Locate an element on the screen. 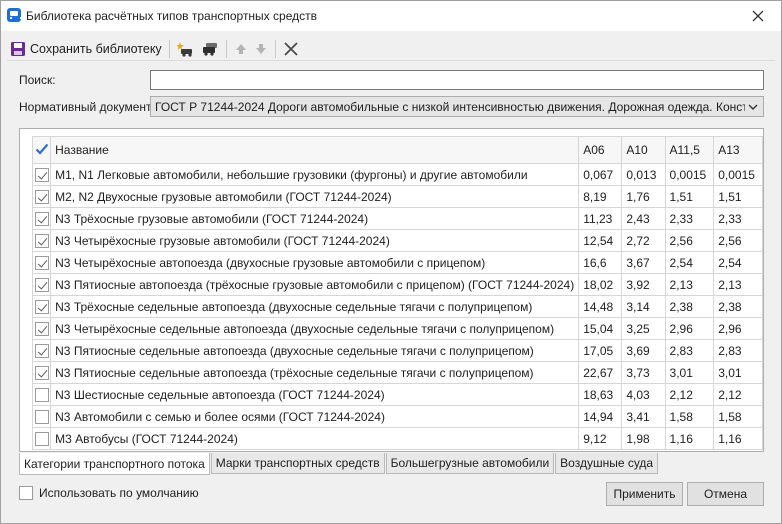  cell-a06: 18,02 is located at coordinates (600, 284).